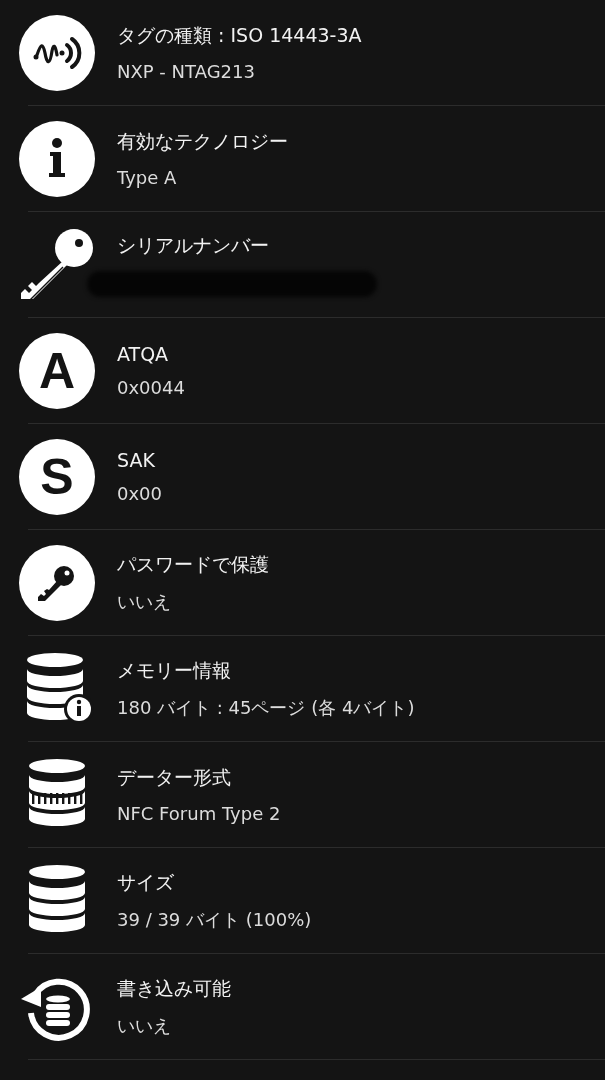 The image size is (605, 1080). I want to click on field-value: 39 / 39 バイト (100%), so click(215, 919).